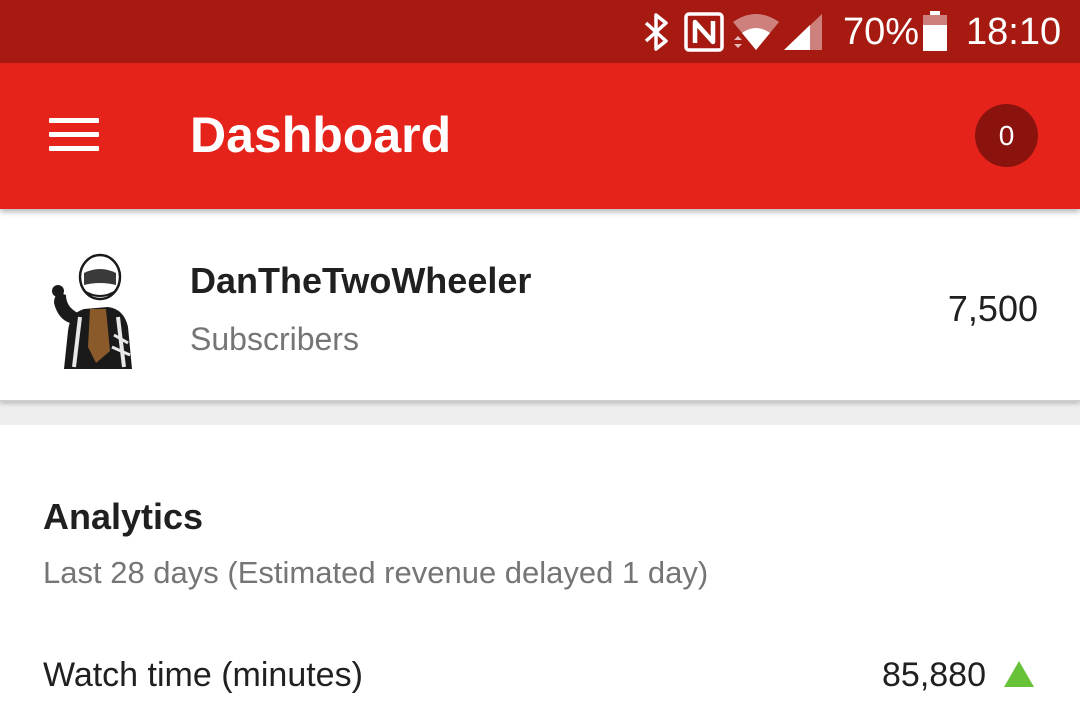  I want to click on channel-avatar, so click(95, 311).